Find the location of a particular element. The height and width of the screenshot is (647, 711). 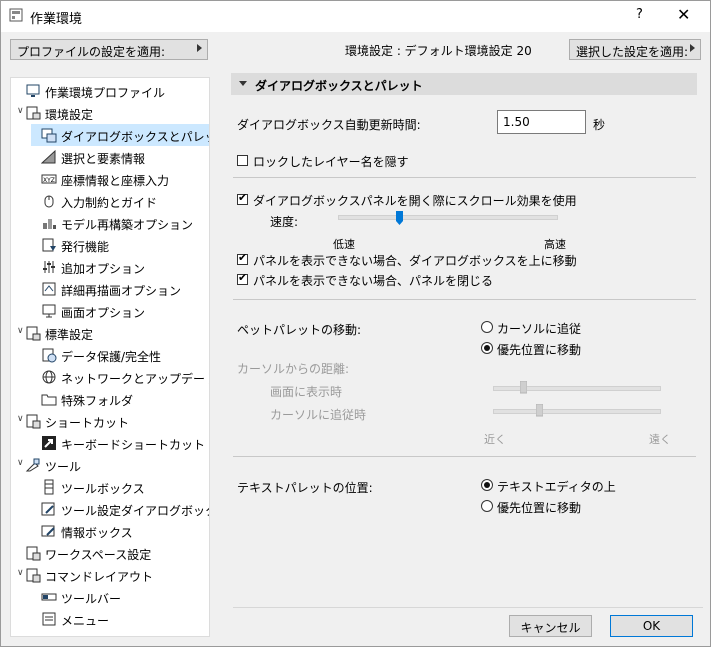

toolbar-icon is located at coordinates (49, 597).